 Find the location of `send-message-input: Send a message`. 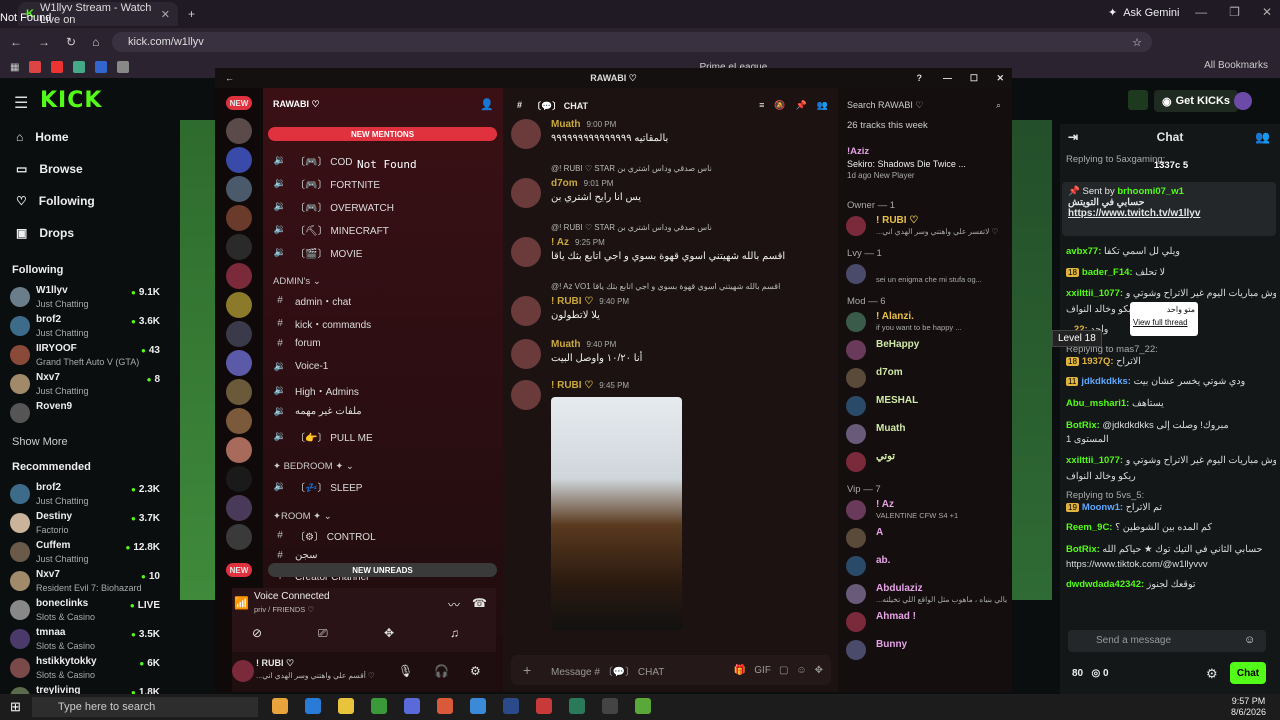

send-message-input: Send a message is located at coordinates (1167, 641).